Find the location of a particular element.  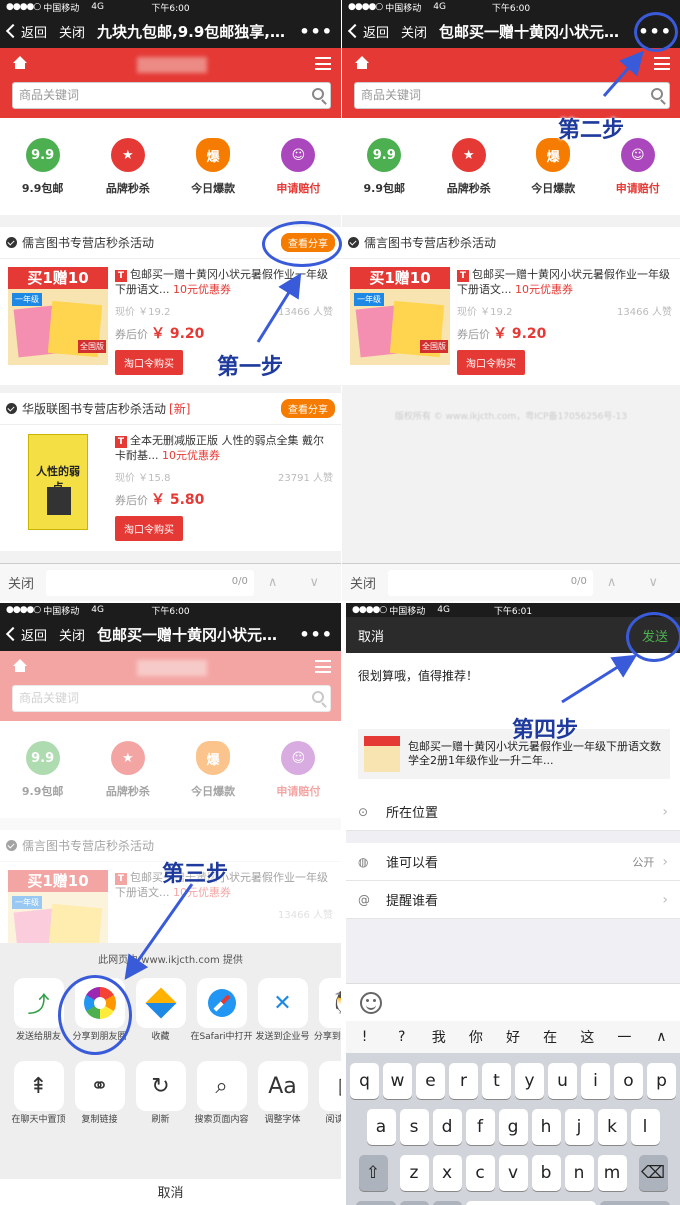

remind-option: @ 提醒谁看 › is located at coordinates (513, 900).